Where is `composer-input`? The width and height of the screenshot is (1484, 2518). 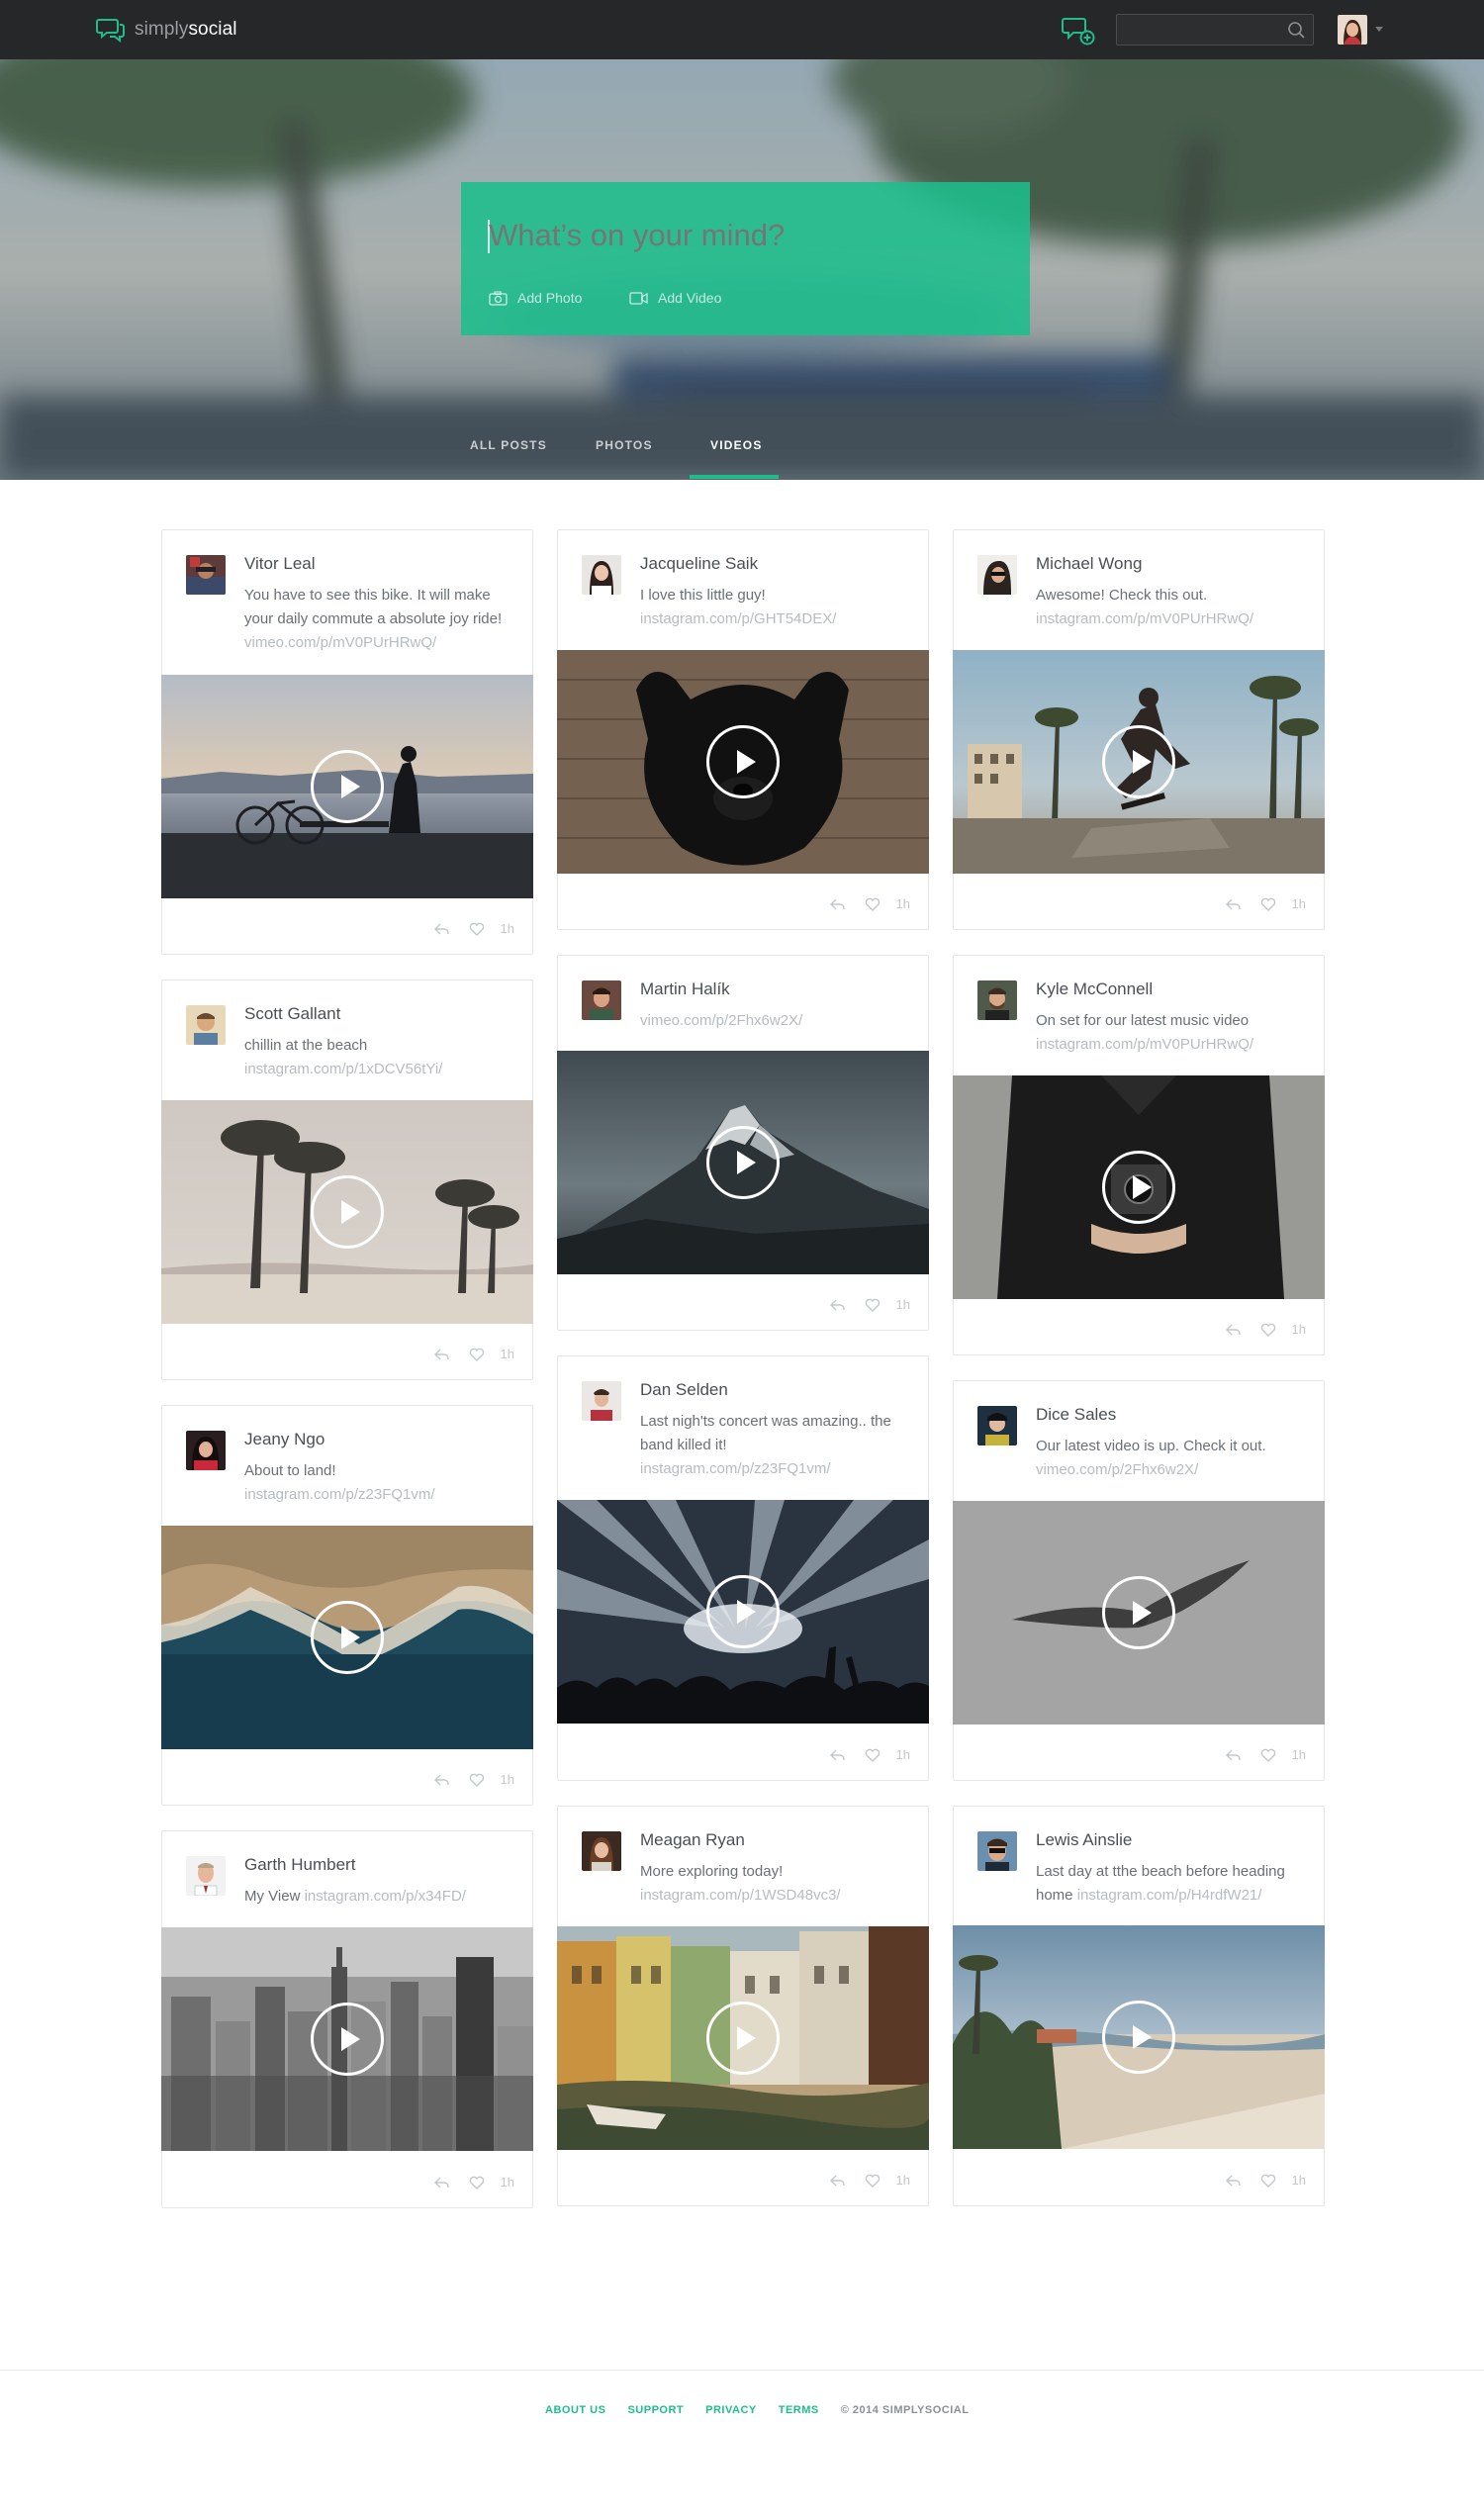
composer-input is located at coordinates (746, 235).